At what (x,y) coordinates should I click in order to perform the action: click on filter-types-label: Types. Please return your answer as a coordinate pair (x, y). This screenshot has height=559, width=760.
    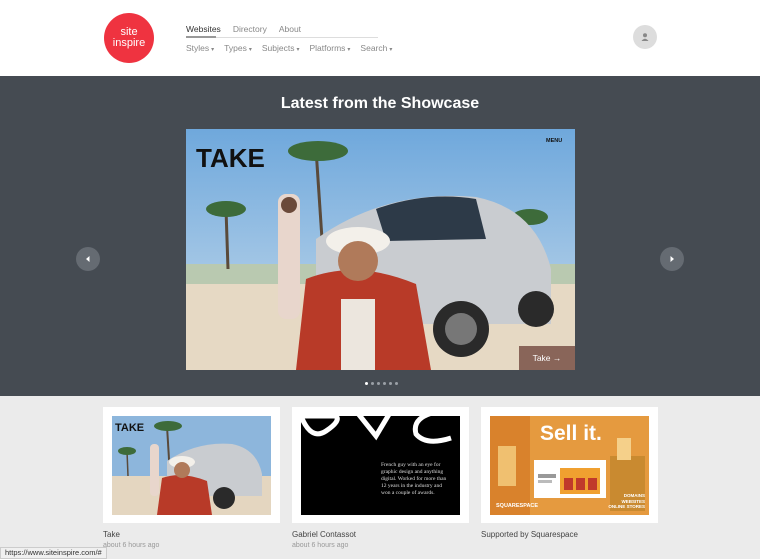
    Looking at the image, I should click on (235, 48).